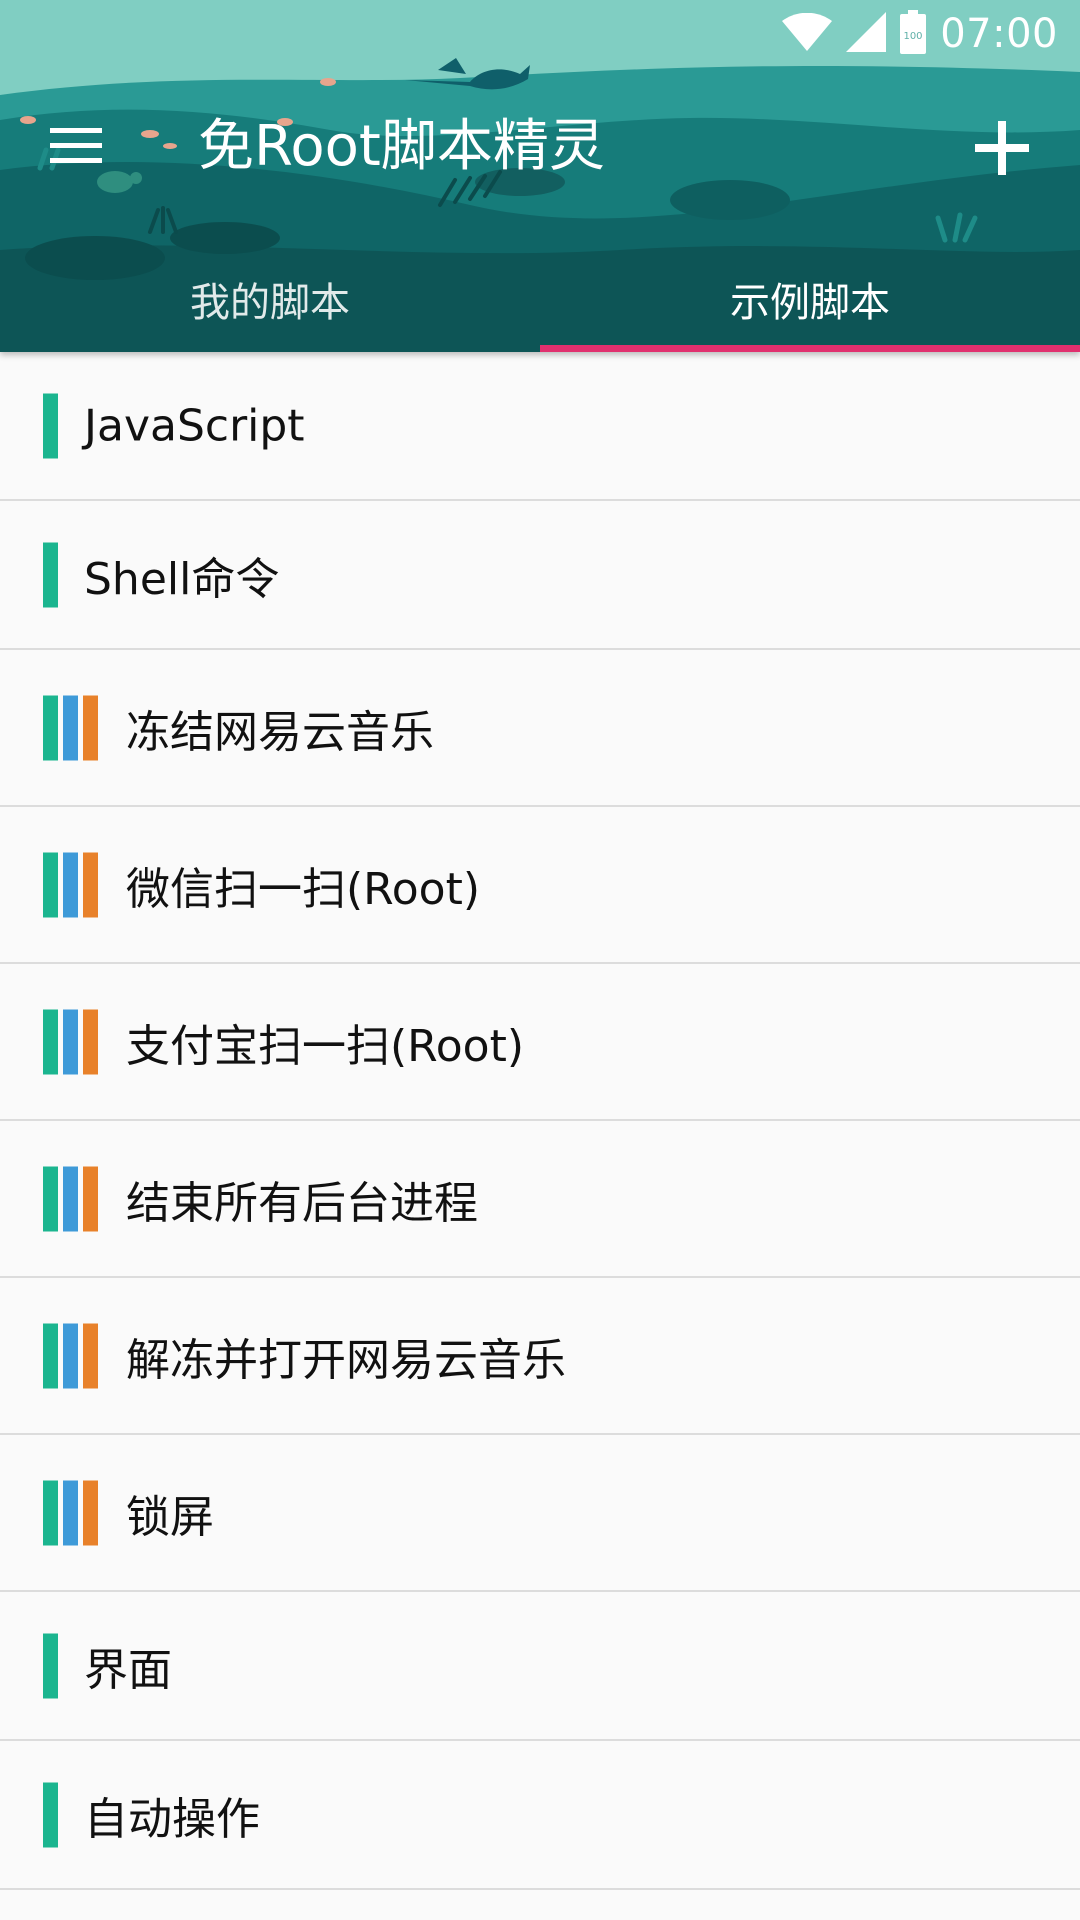 The height and width of the screenshot is (1920, 1080). What do you see at coordinates (194, 425) in the screenshot?
I see `script-name: JavaScript` at bounding box center [194, 425].